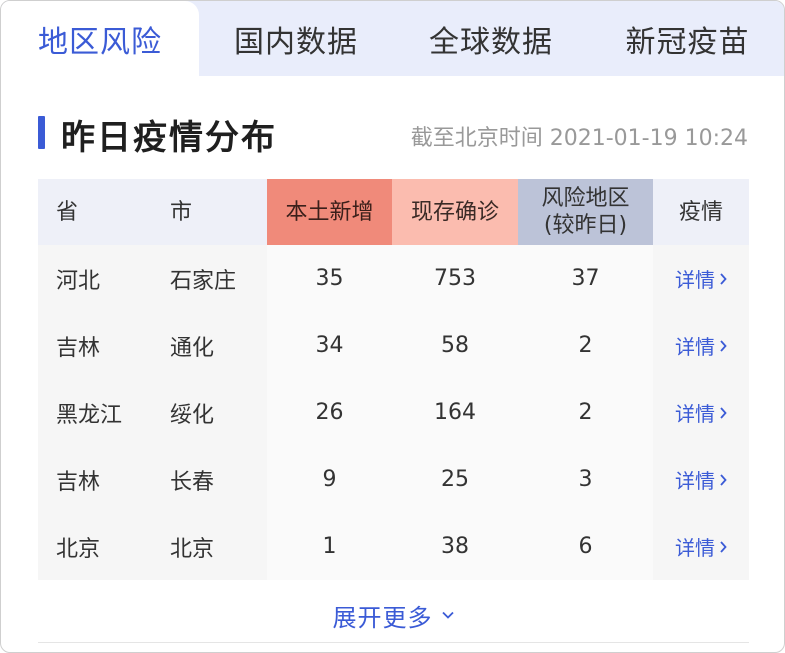 The width and height of the screenshot is (785, 653). I want to click on cell-new-local: 34, so click(329, 345).